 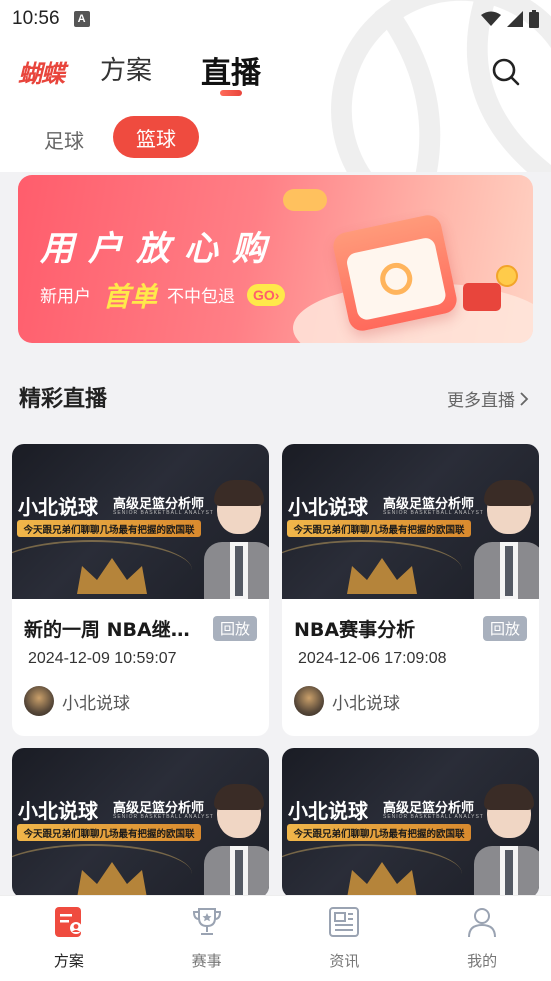 What do you see at coordinates (114, 630) in the screenshot?
I see `card-title: 新的一周 NBA继续开赛` at bounding box center [114, 630].